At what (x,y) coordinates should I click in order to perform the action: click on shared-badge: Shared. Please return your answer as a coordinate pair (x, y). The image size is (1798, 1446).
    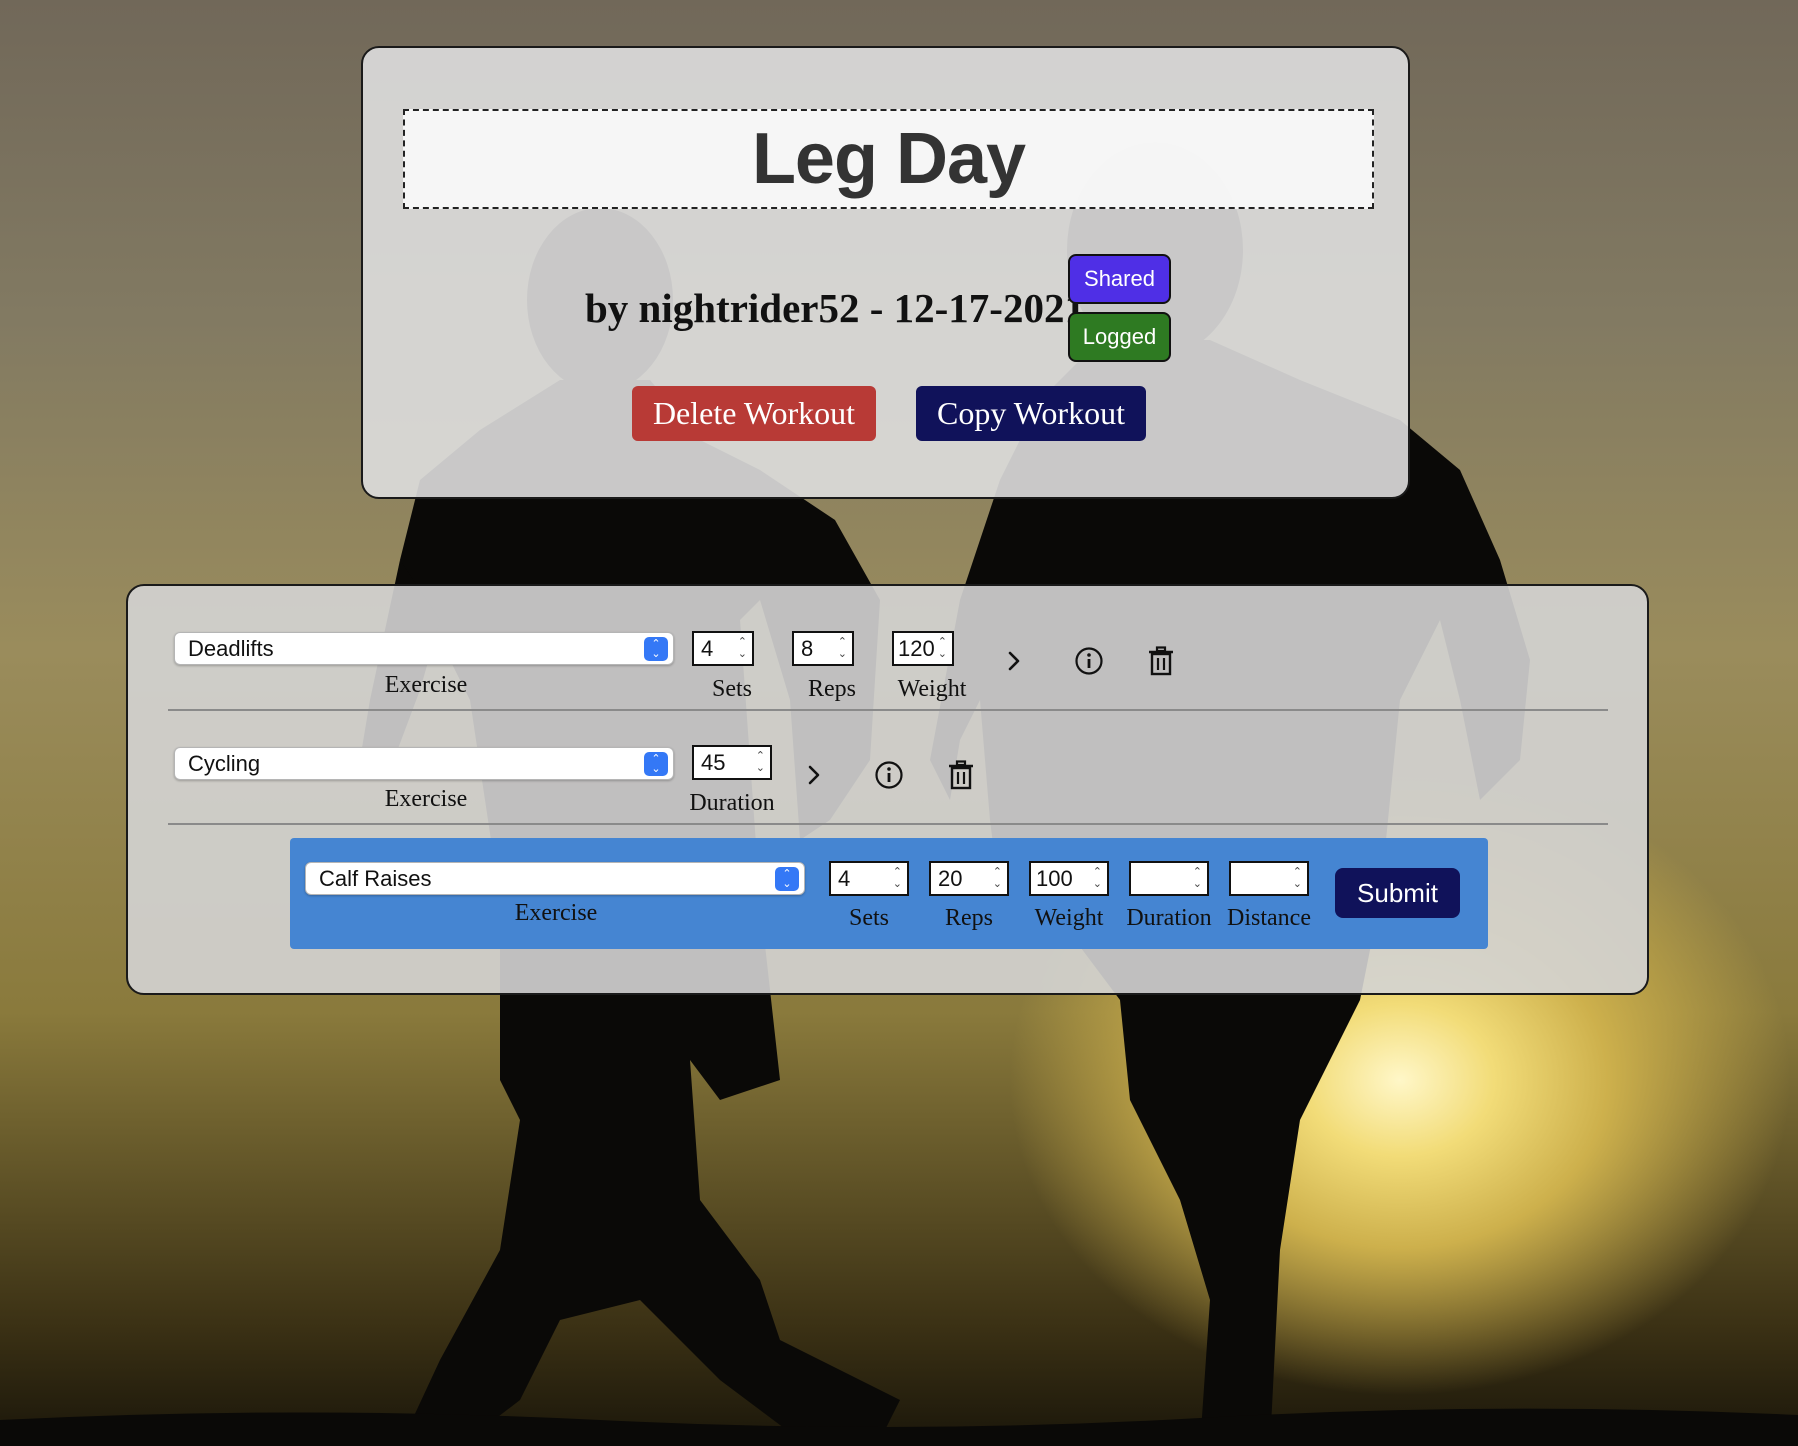
    Looking at the image, I should click on (1119, 279).